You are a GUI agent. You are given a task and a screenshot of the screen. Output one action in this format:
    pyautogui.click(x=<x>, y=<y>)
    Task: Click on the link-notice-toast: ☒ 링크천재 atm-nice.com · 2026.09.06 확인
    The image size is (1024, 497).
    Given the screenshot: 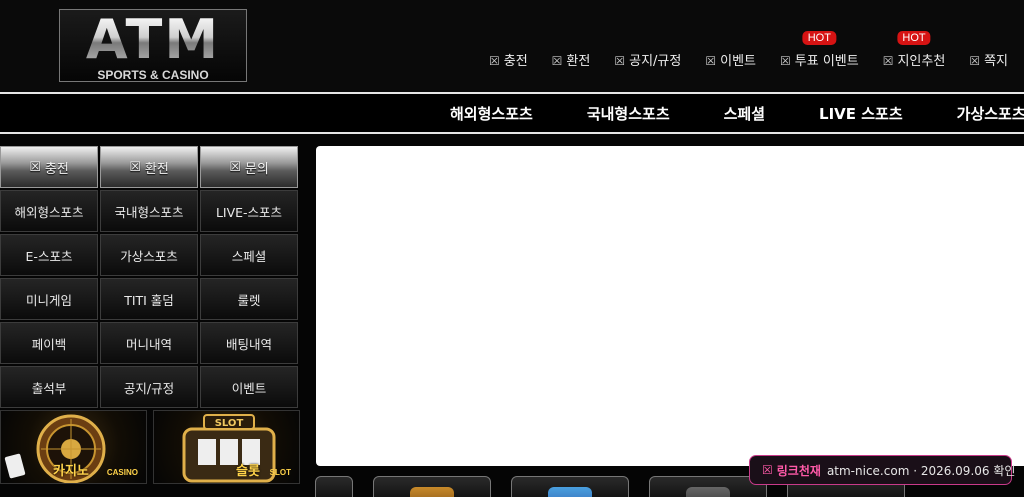 What is the action you would take?
    pyautogui.click(x=882, y=470)
    